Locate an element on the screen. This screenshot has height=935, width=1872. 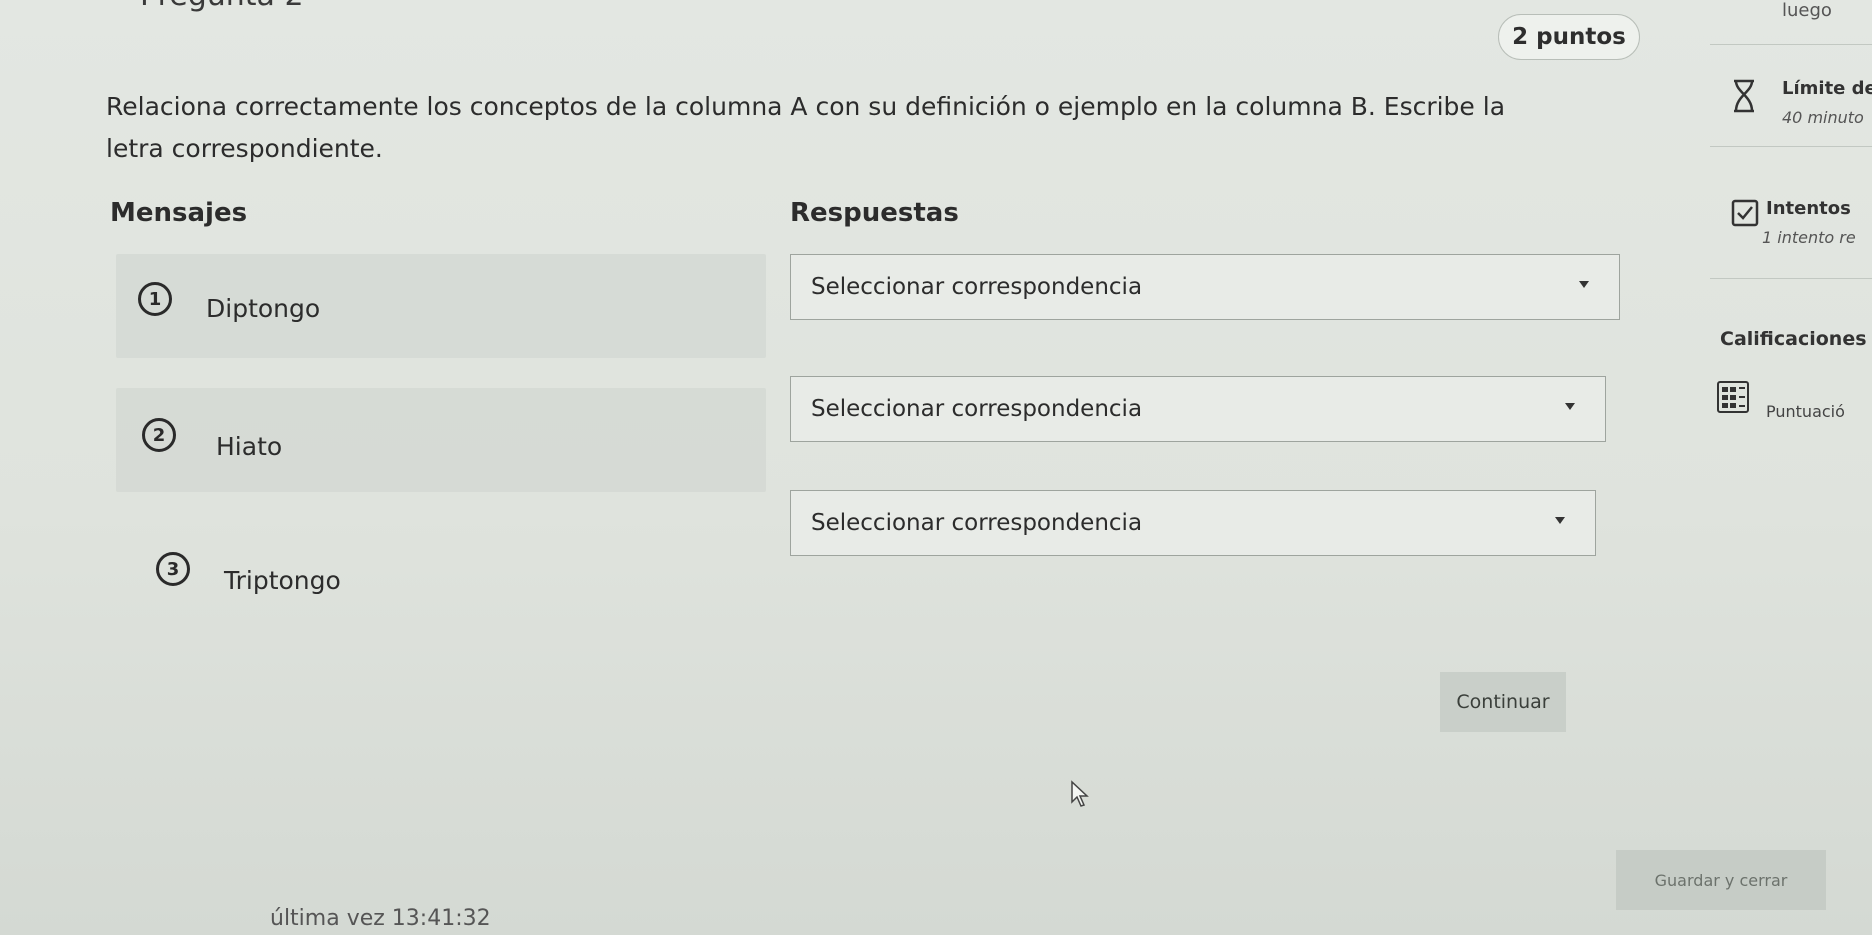
time-limit-value: 40 minuto is located at coordinates (1823, 117).